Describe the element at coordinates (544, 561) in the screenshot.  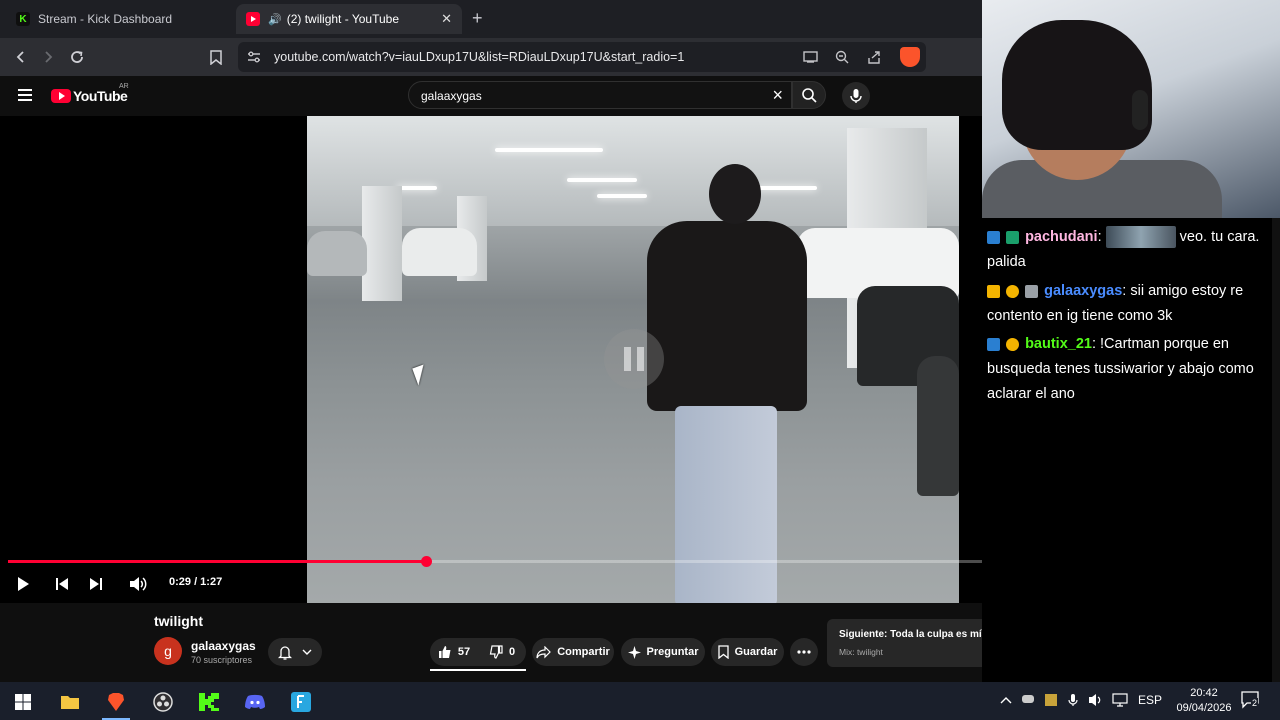
I see `progress-bar` at that location.